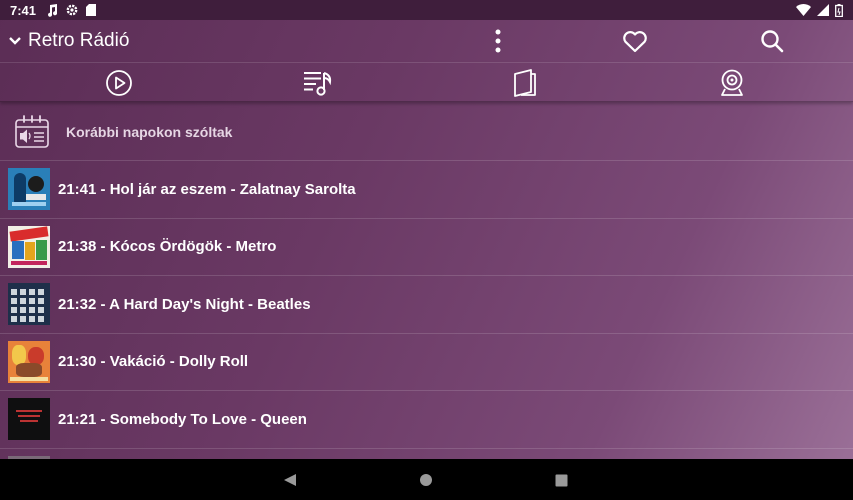 This screenshot has height=500, width=853. I want to click on more-vert-icon, so click(498, 41).